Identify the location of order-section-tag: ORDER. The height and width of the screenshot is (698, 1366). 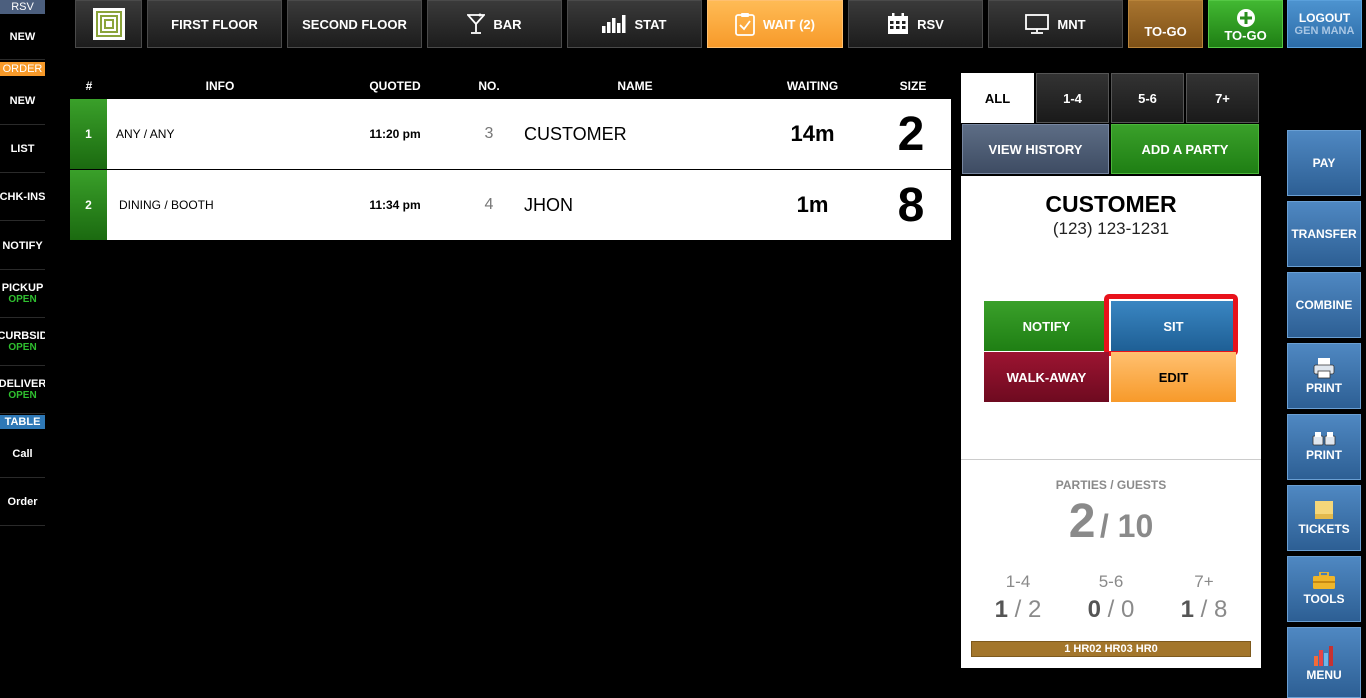
(22, 69).